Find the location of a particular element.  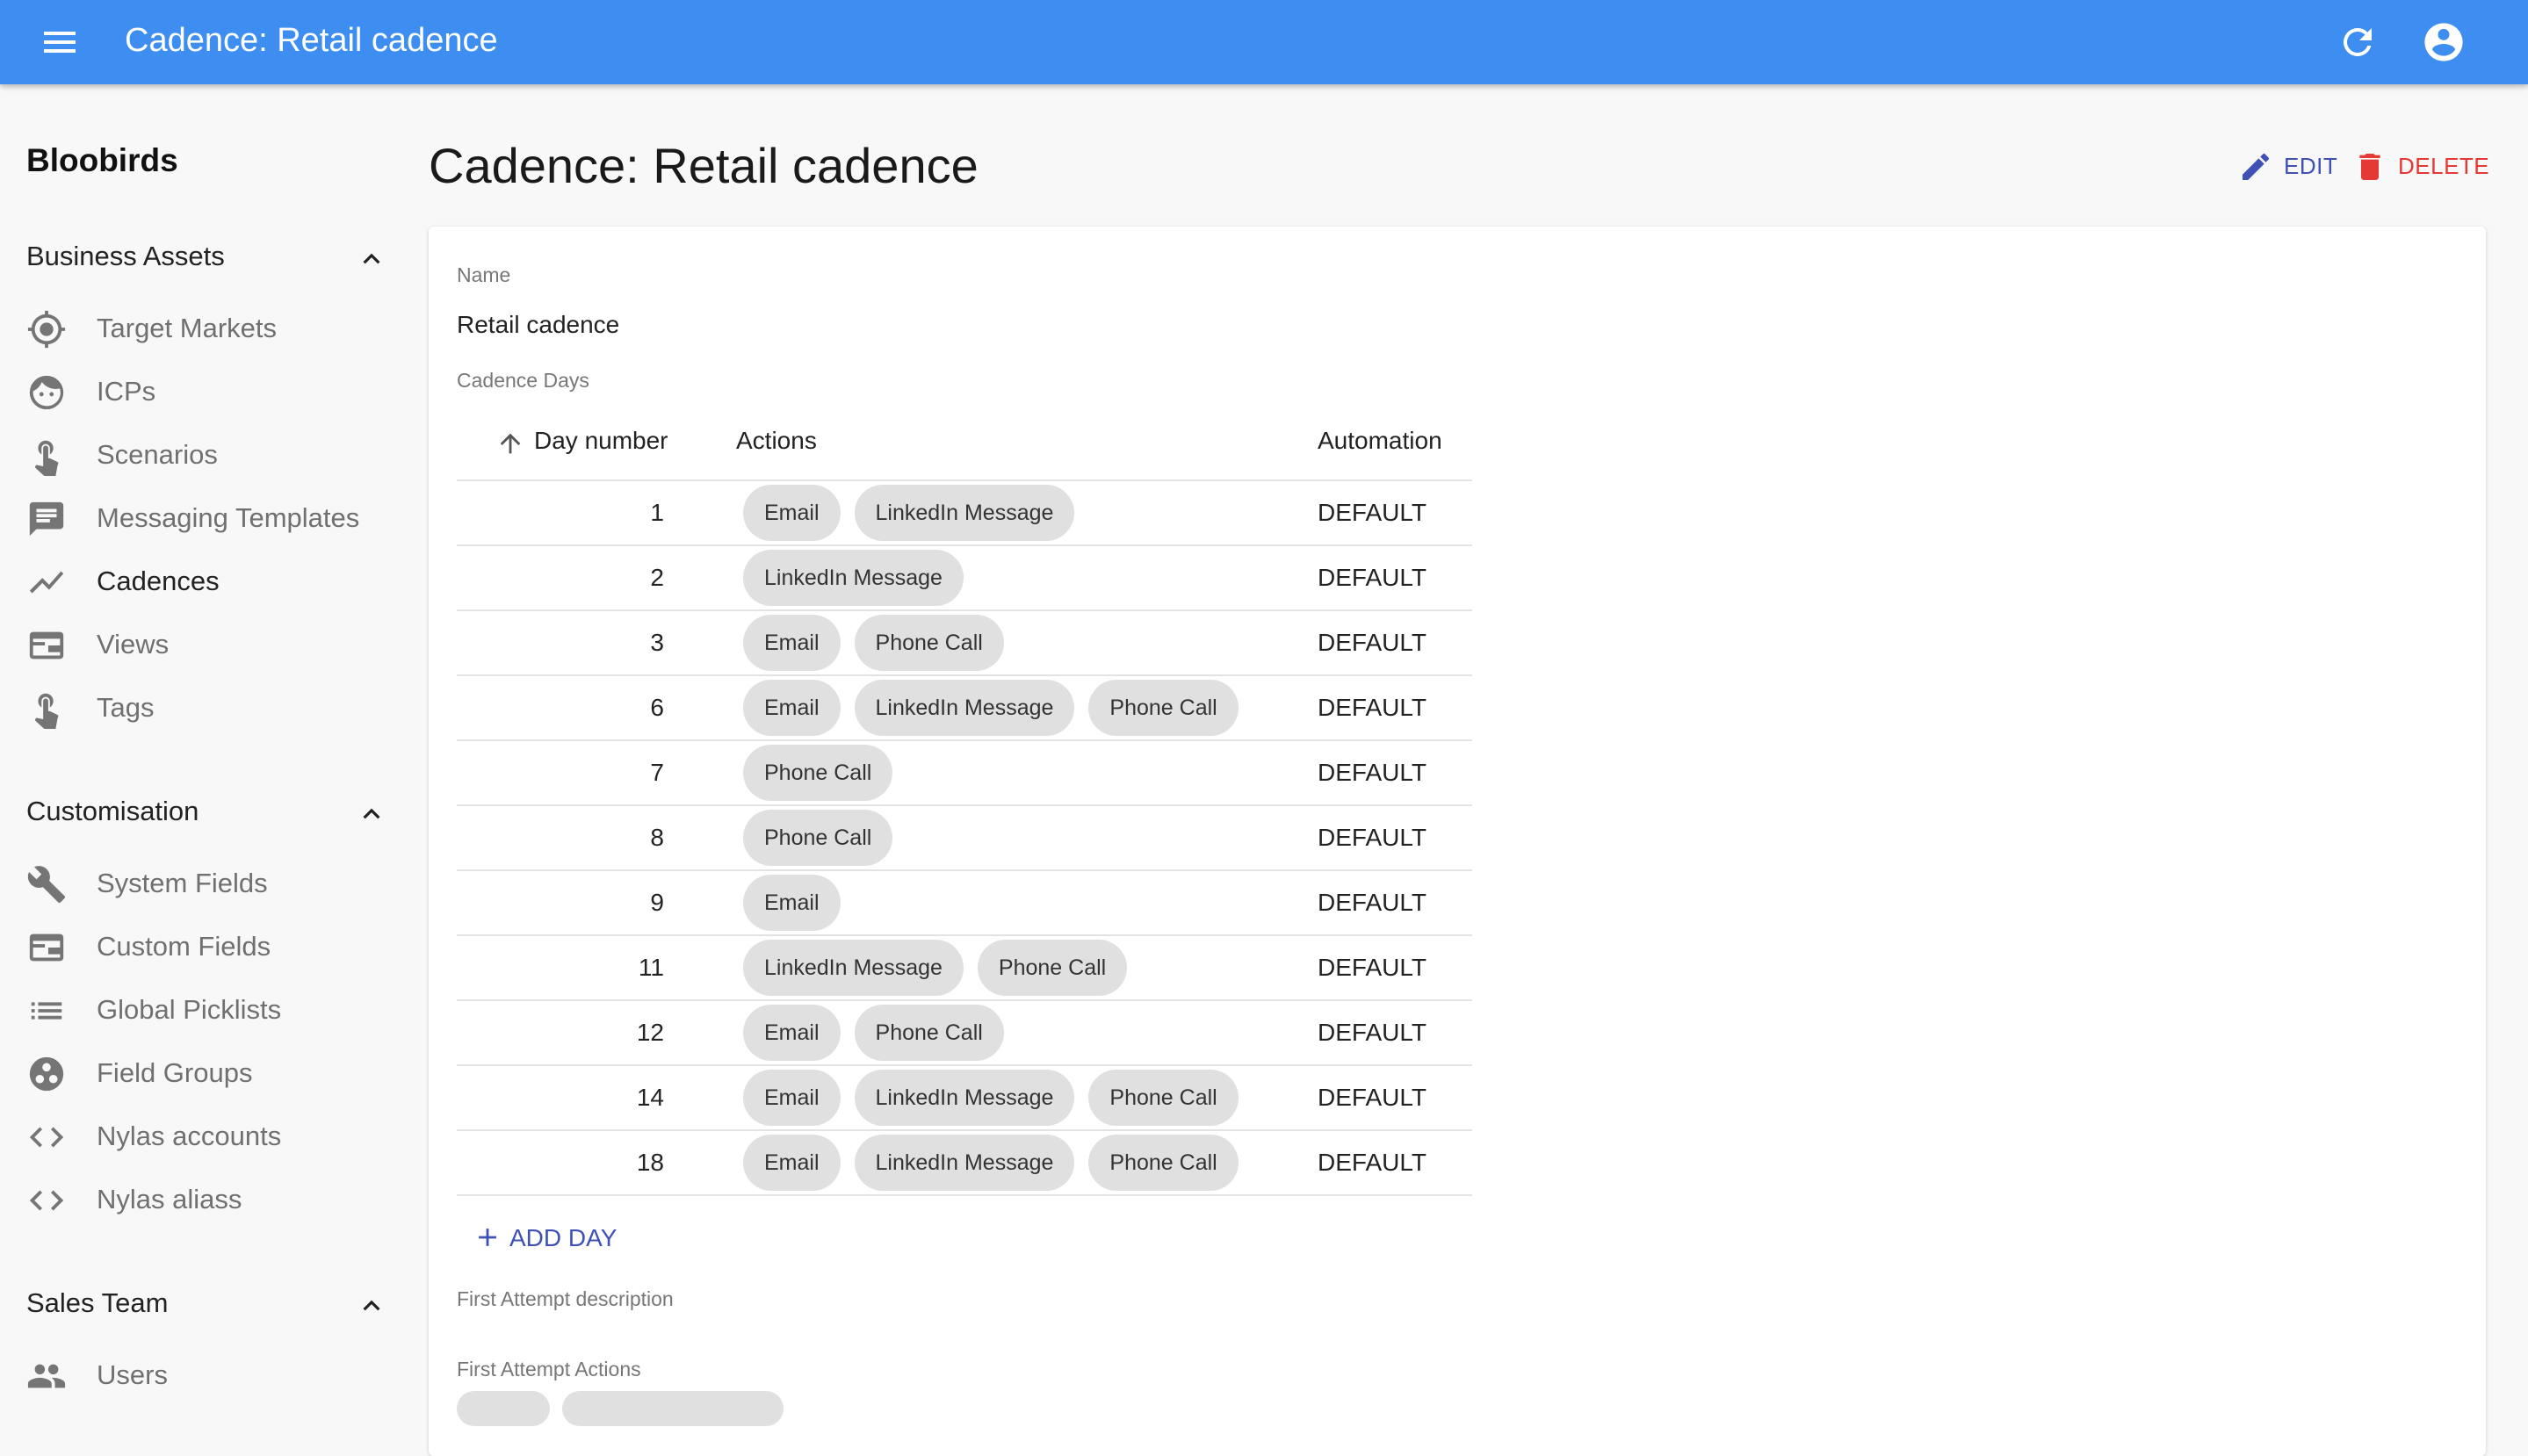

trending-line-icon is located at coordinates (46, 582).